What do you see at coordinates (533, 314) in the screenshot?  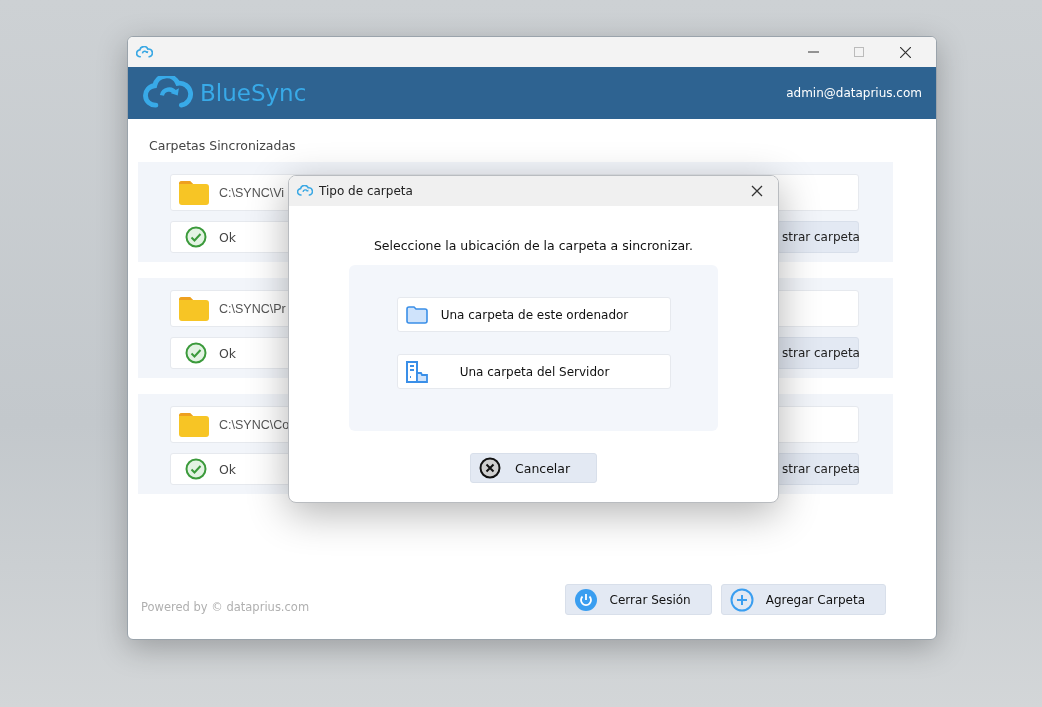 I see `local-folder-option: Una carpeta de este ordenador` at bounding box center [533, 314].